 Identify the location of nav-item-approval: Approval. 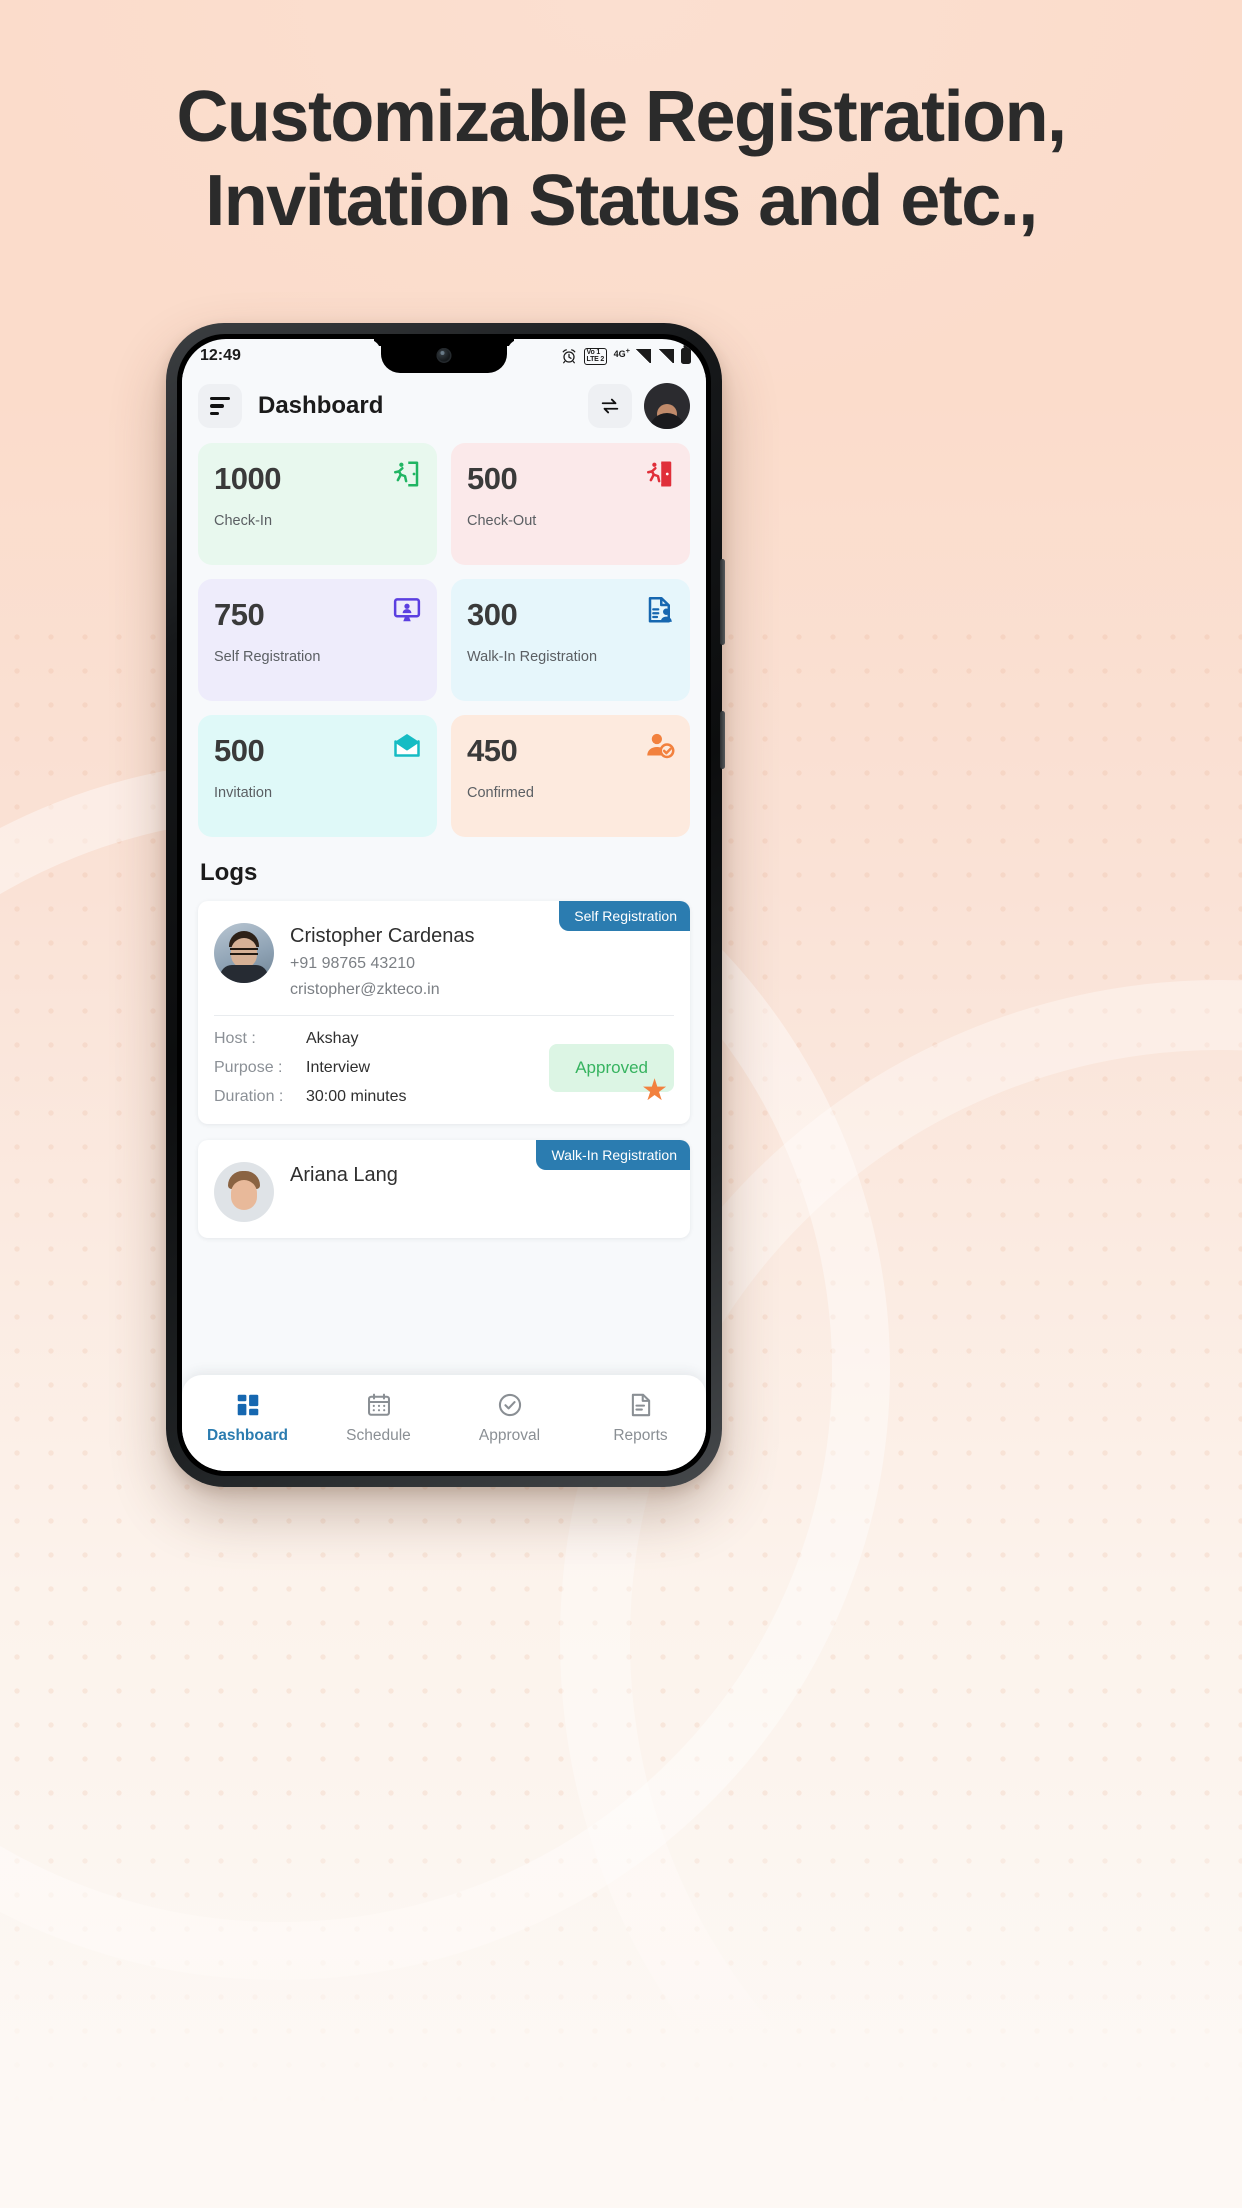
(509, 1418).